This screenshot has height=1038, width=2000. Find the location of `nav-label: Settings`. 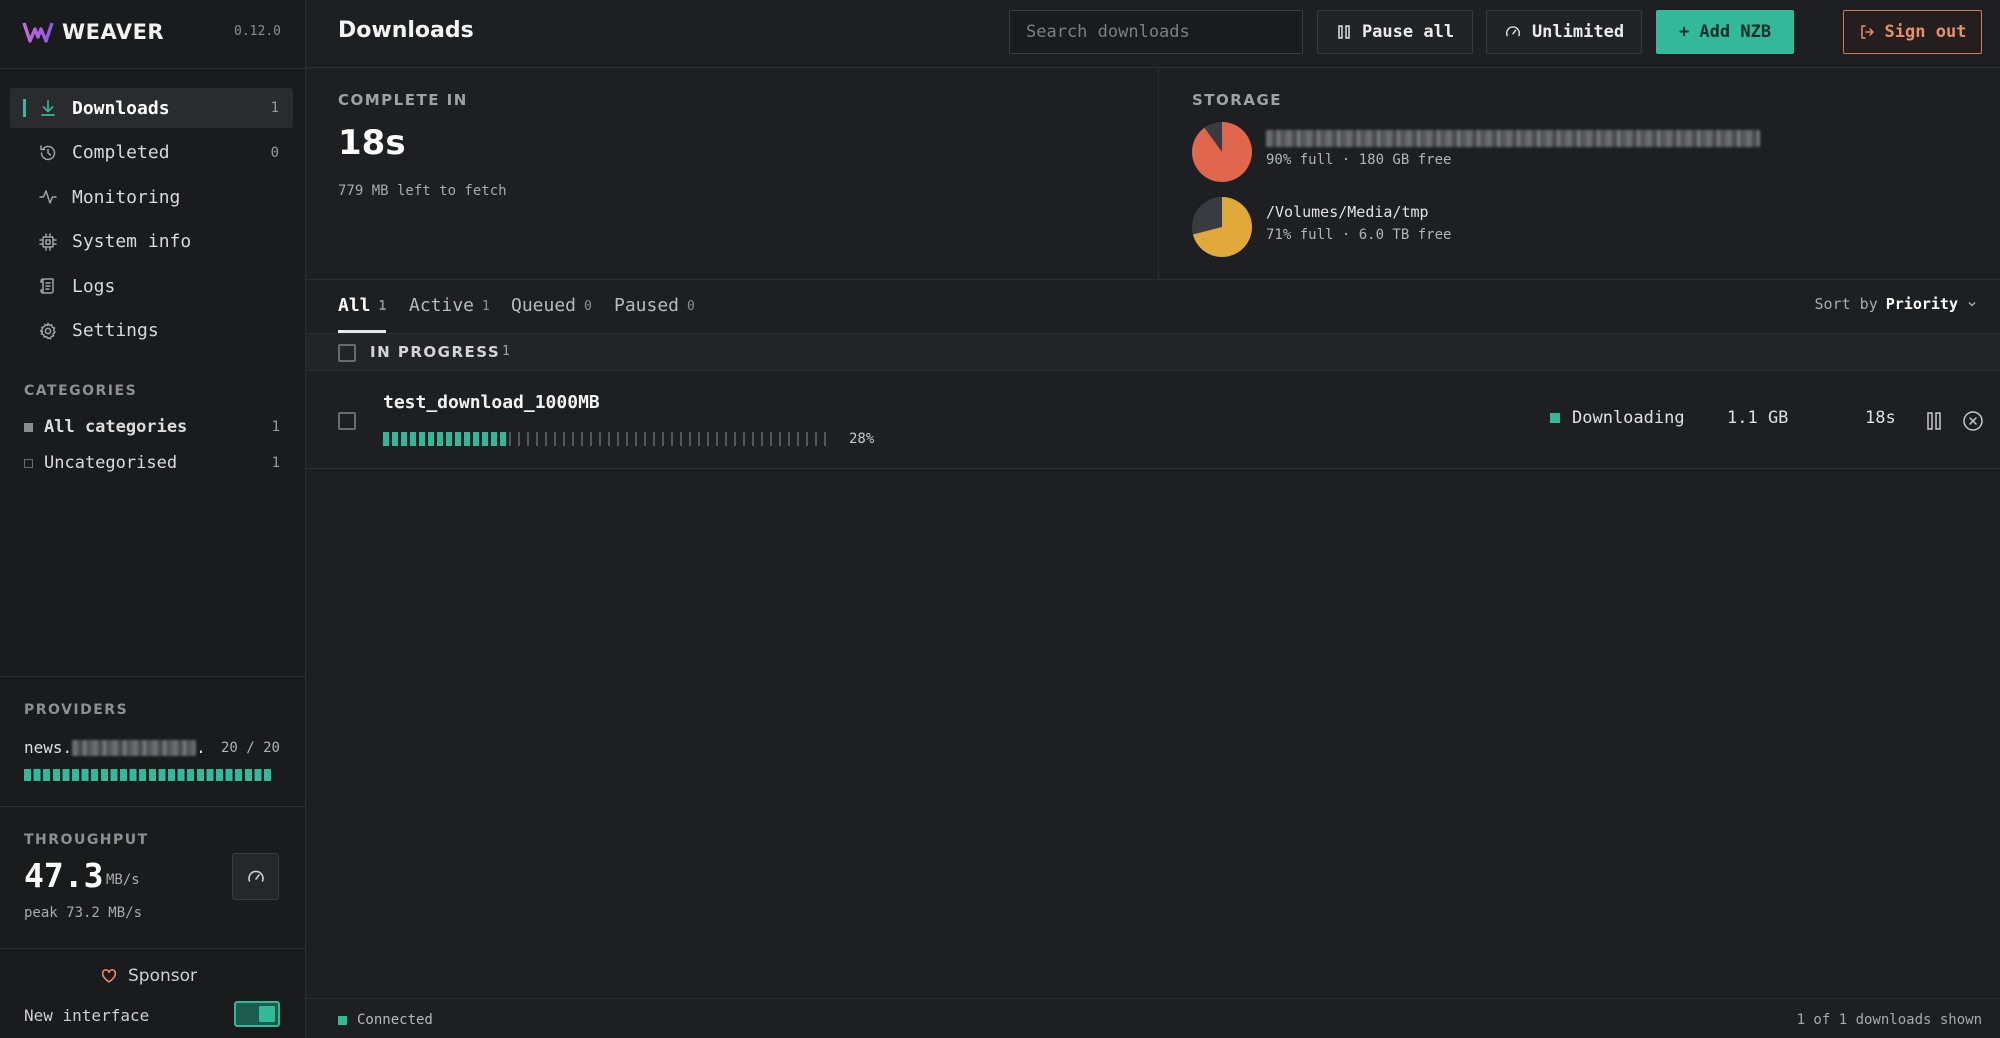

nav-label: Settings is located at coordinates (115, 331).